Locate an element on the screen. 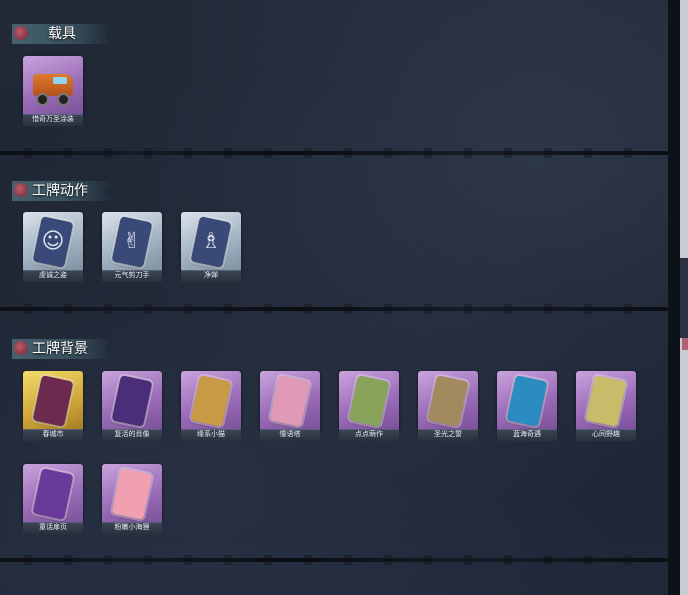  item-label: 憧语塔 is located at coordinates (290, 434).